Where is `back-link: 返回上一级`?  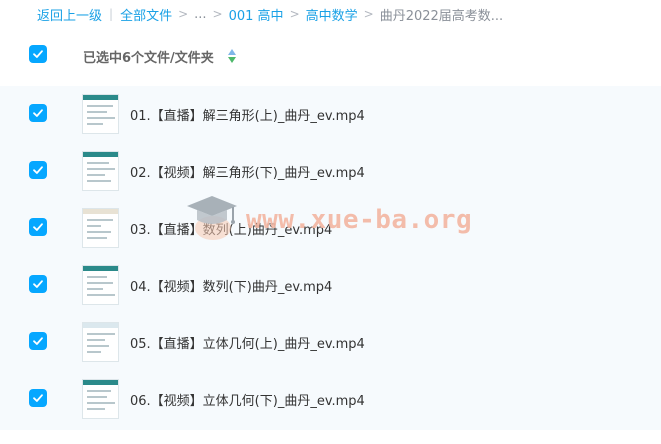 back-link: 返回上一级 is located at coordinates (69, 14).